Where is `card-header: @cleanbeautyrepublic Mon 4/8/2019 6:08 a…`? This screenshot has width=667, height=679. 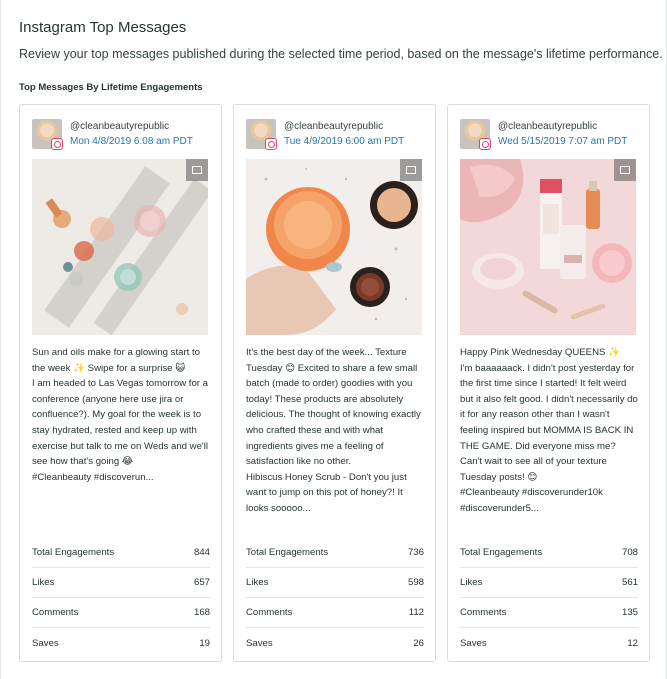
card-header: @cleanbeautyrepublic Mon 4/8/2019 6:08 a… is located at coordinates (122, 135).